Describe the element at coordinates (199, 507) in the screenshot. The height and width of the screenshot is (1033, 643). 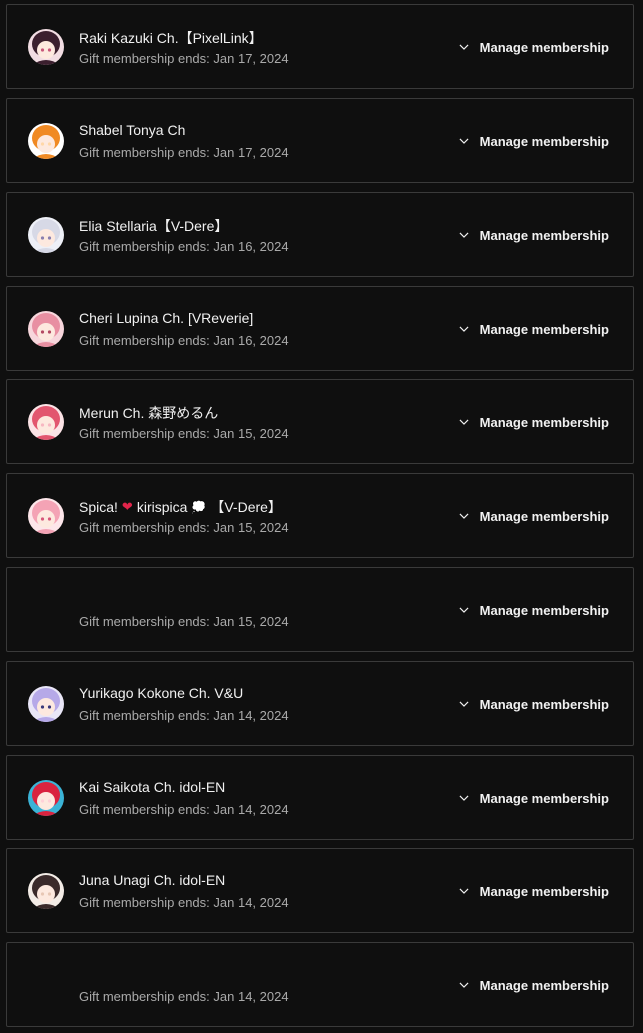
I see `thought-bubble-emoji: 💭` at that location.